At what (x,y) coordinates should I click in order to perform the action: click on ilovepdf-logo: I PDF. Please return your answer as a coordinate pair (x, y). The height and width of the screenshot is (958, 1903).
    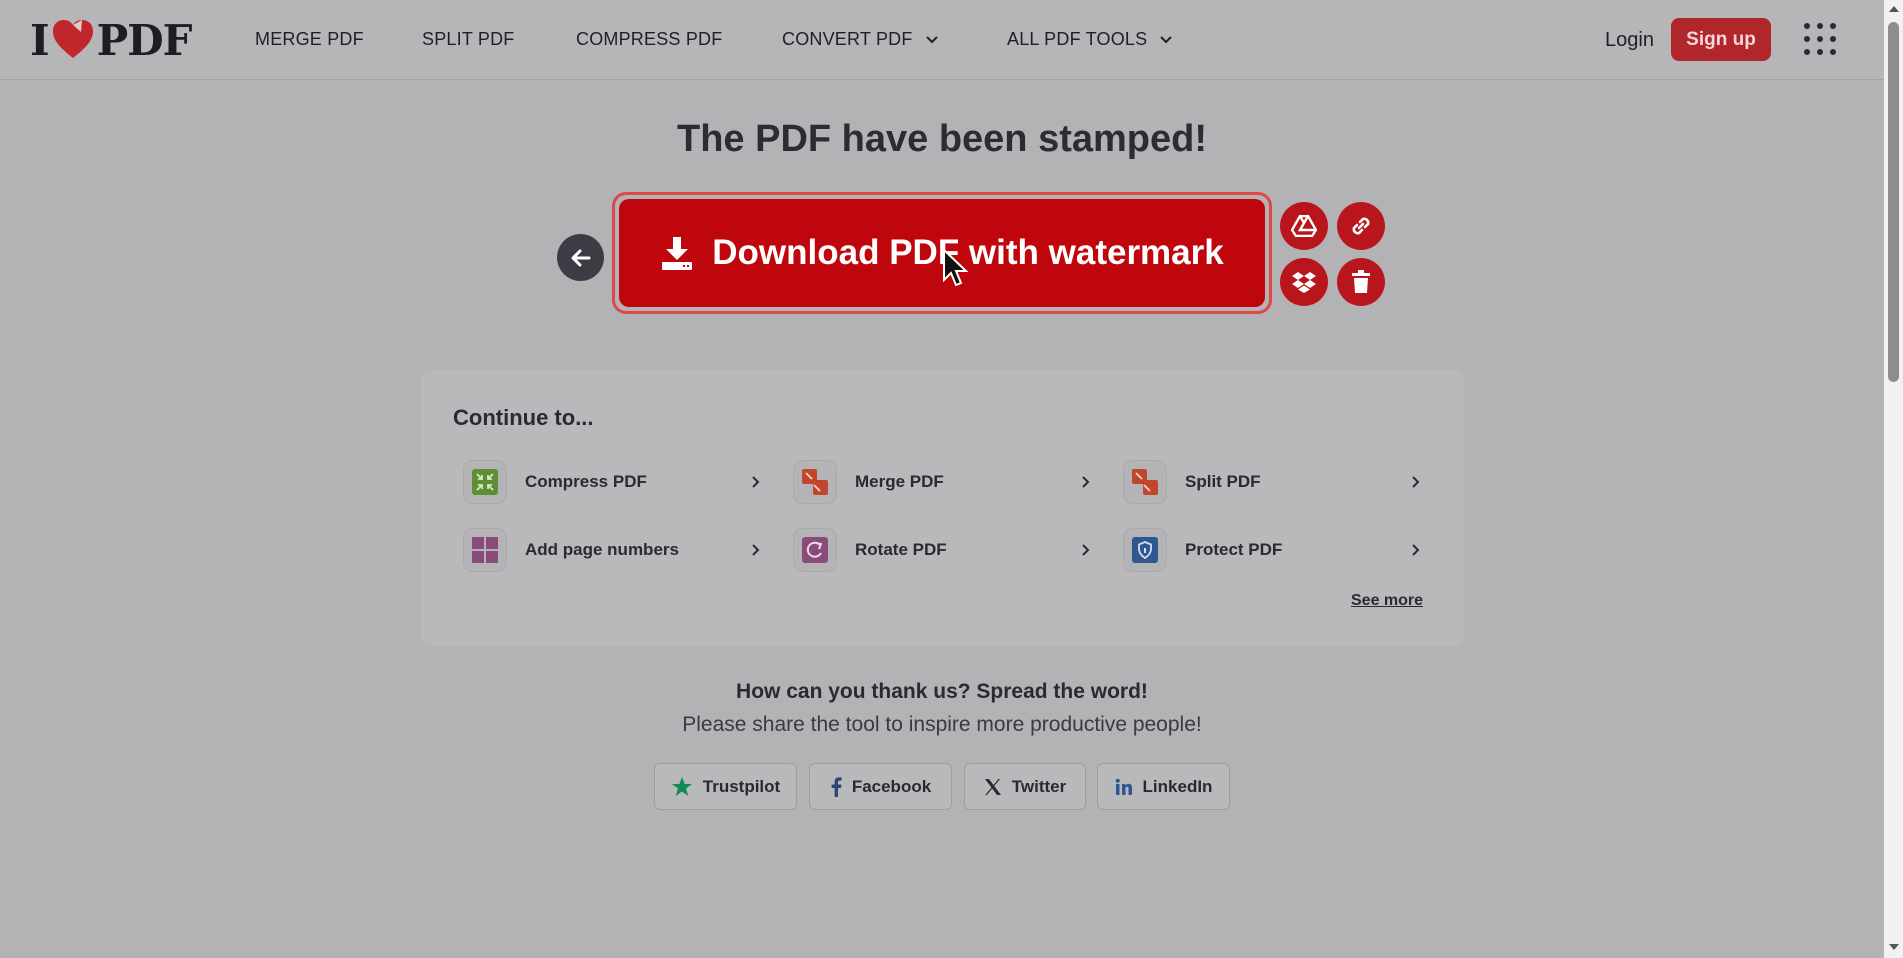
    Looking at the image, I should click on (111, 40).